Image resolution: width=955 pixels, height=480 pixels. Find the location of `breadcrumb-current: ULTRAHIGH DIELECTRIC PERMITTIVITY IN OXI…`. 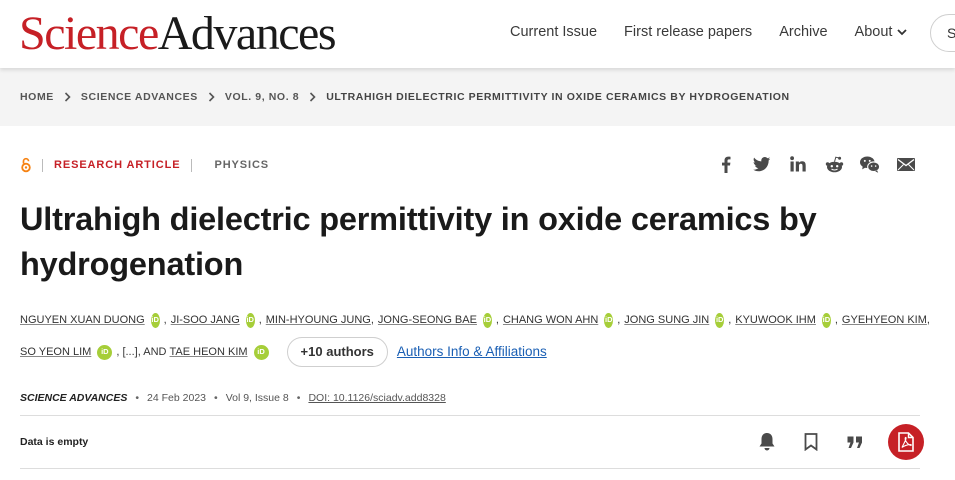

breadcrumb-current: ULTRAHIGH DIELECTRIC PERMITTIVITY IN OXI… is located at coordinates (558, 97).